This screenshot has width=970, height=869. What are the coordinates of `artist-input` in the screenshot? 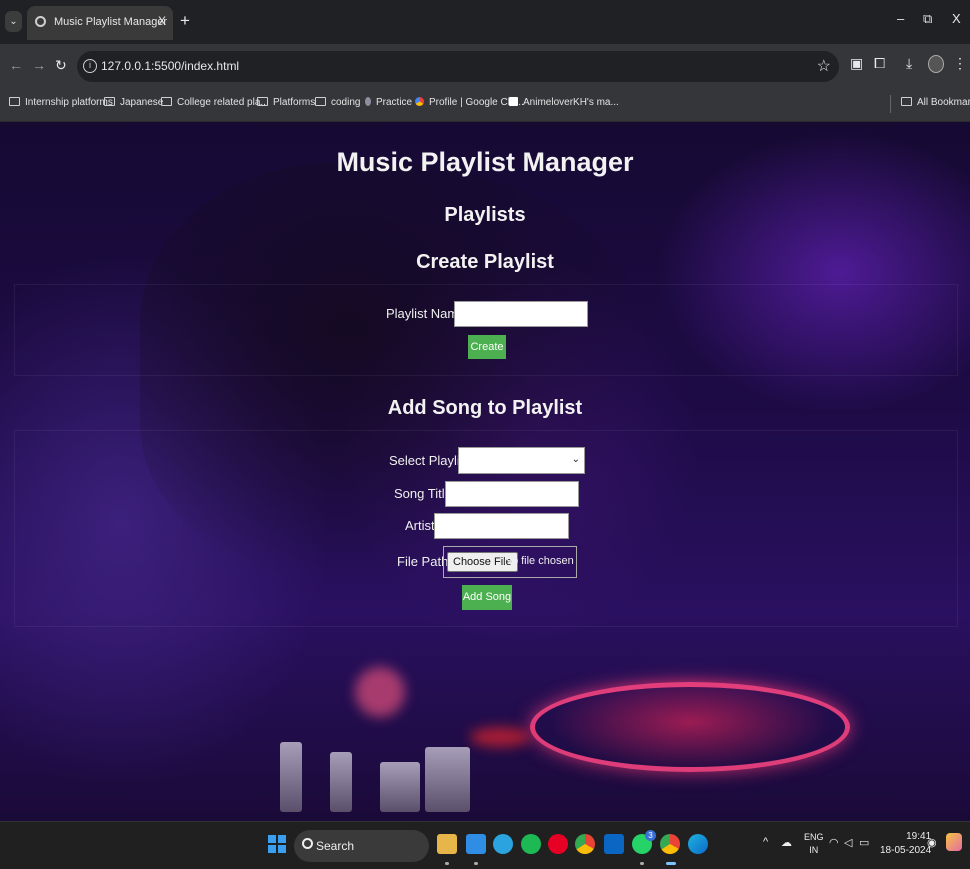 It's located at (501, 526).